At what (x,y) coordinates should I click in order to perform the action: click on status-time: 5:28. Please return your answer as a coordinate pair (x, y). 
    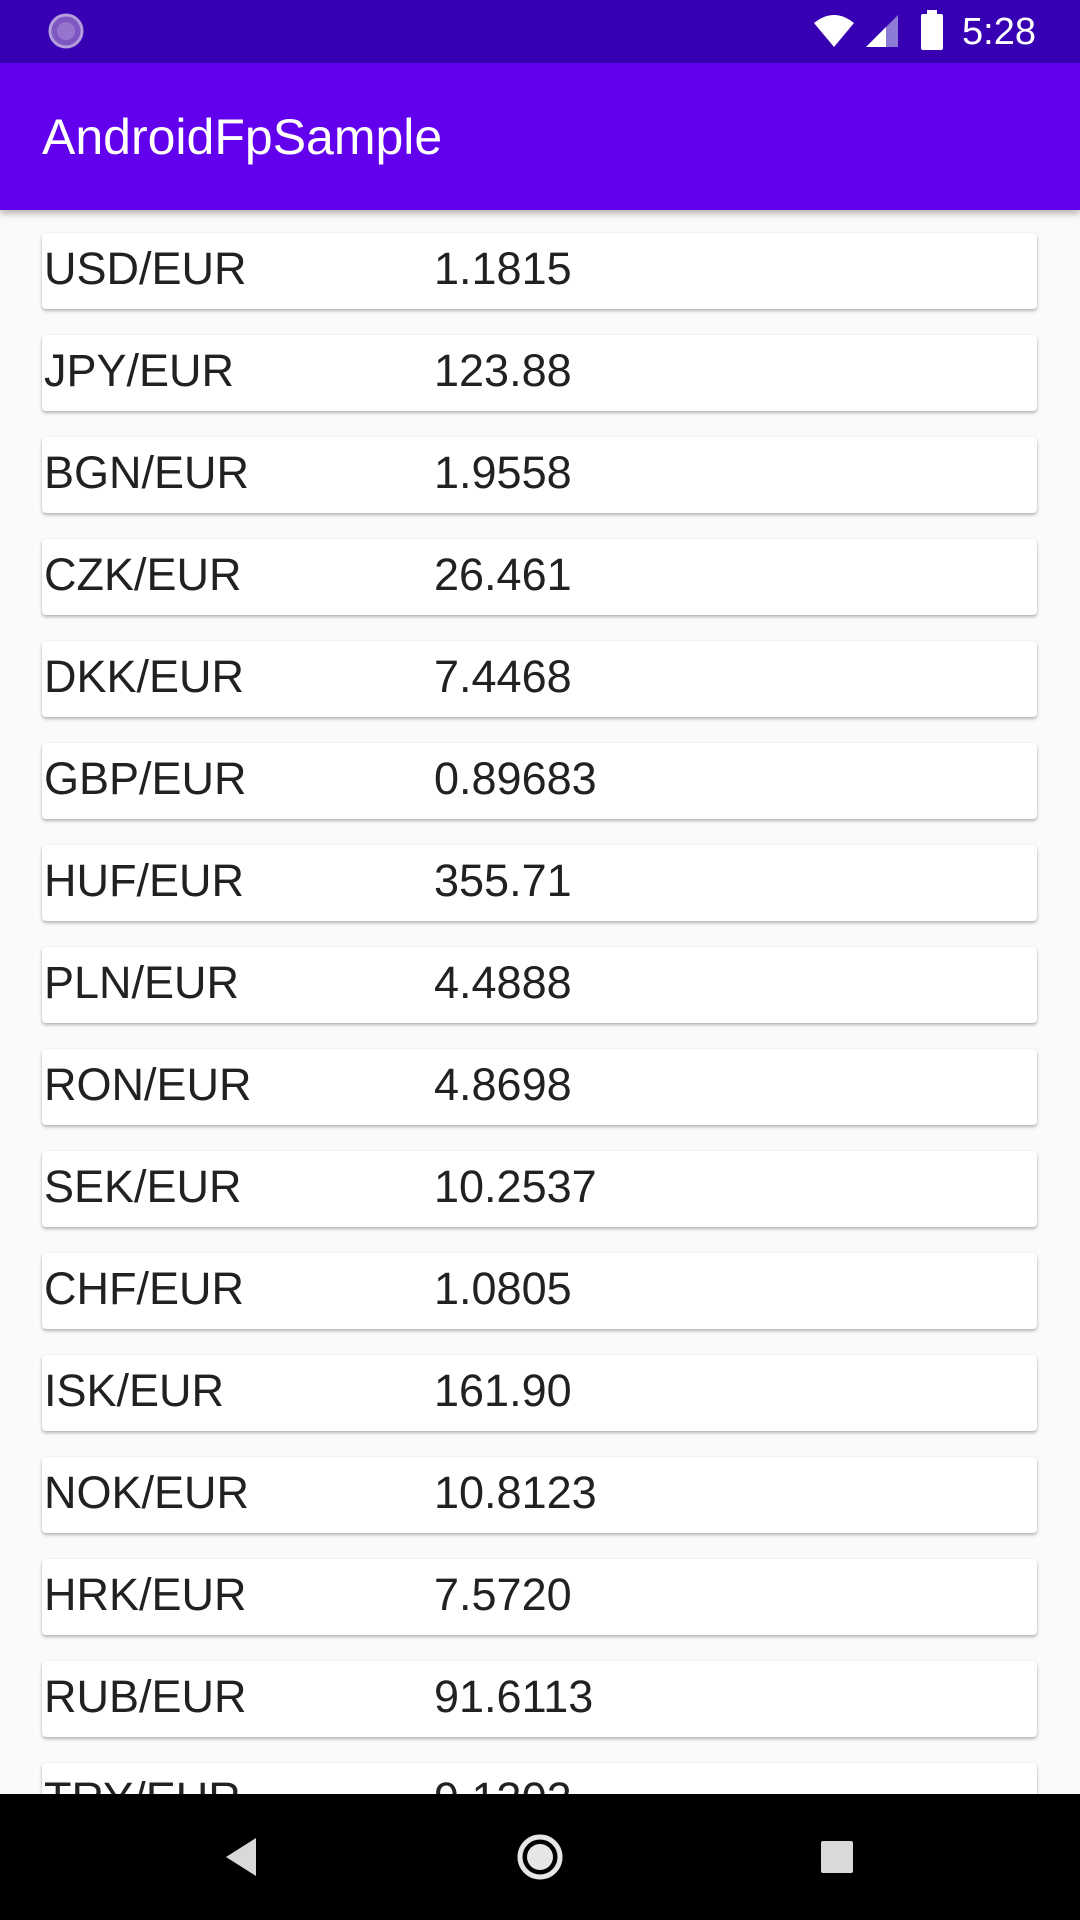
    Looking at the image, I should click on (999, 32).